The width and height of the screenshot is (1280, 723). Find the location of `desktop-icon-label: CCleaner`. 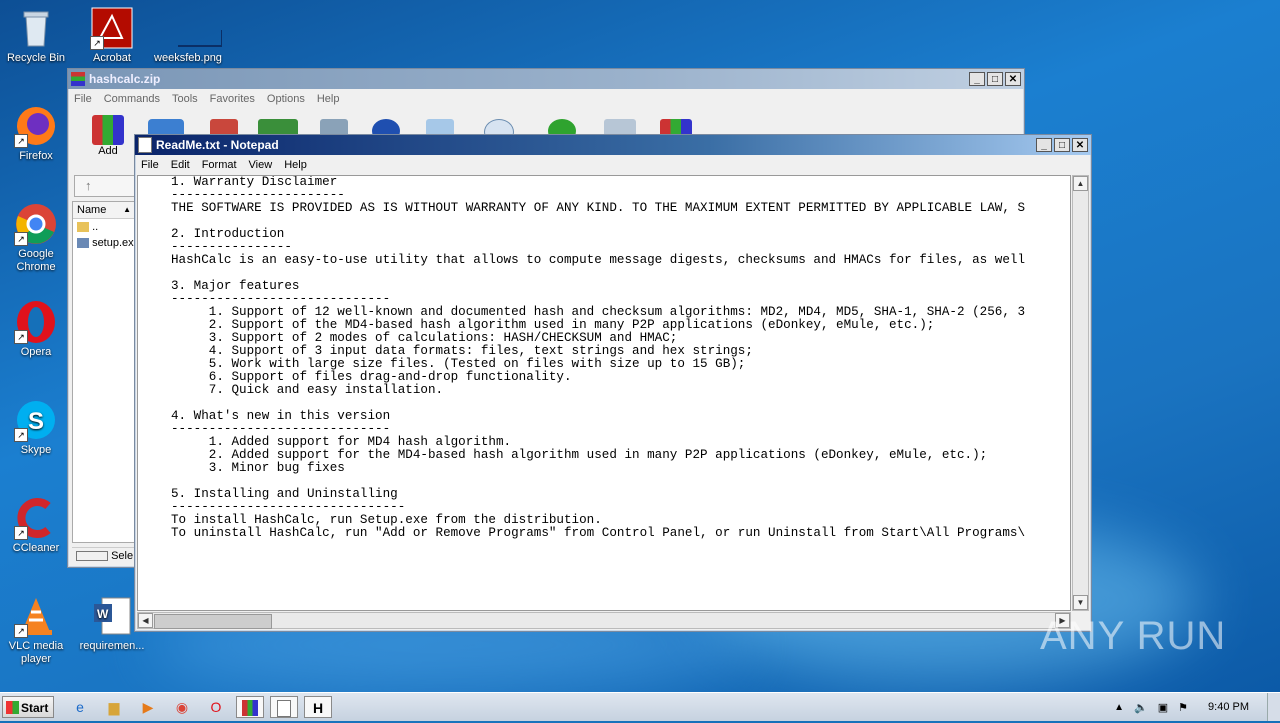

desktop-icon-label: CCleaner is located at coordinates (36, 548).